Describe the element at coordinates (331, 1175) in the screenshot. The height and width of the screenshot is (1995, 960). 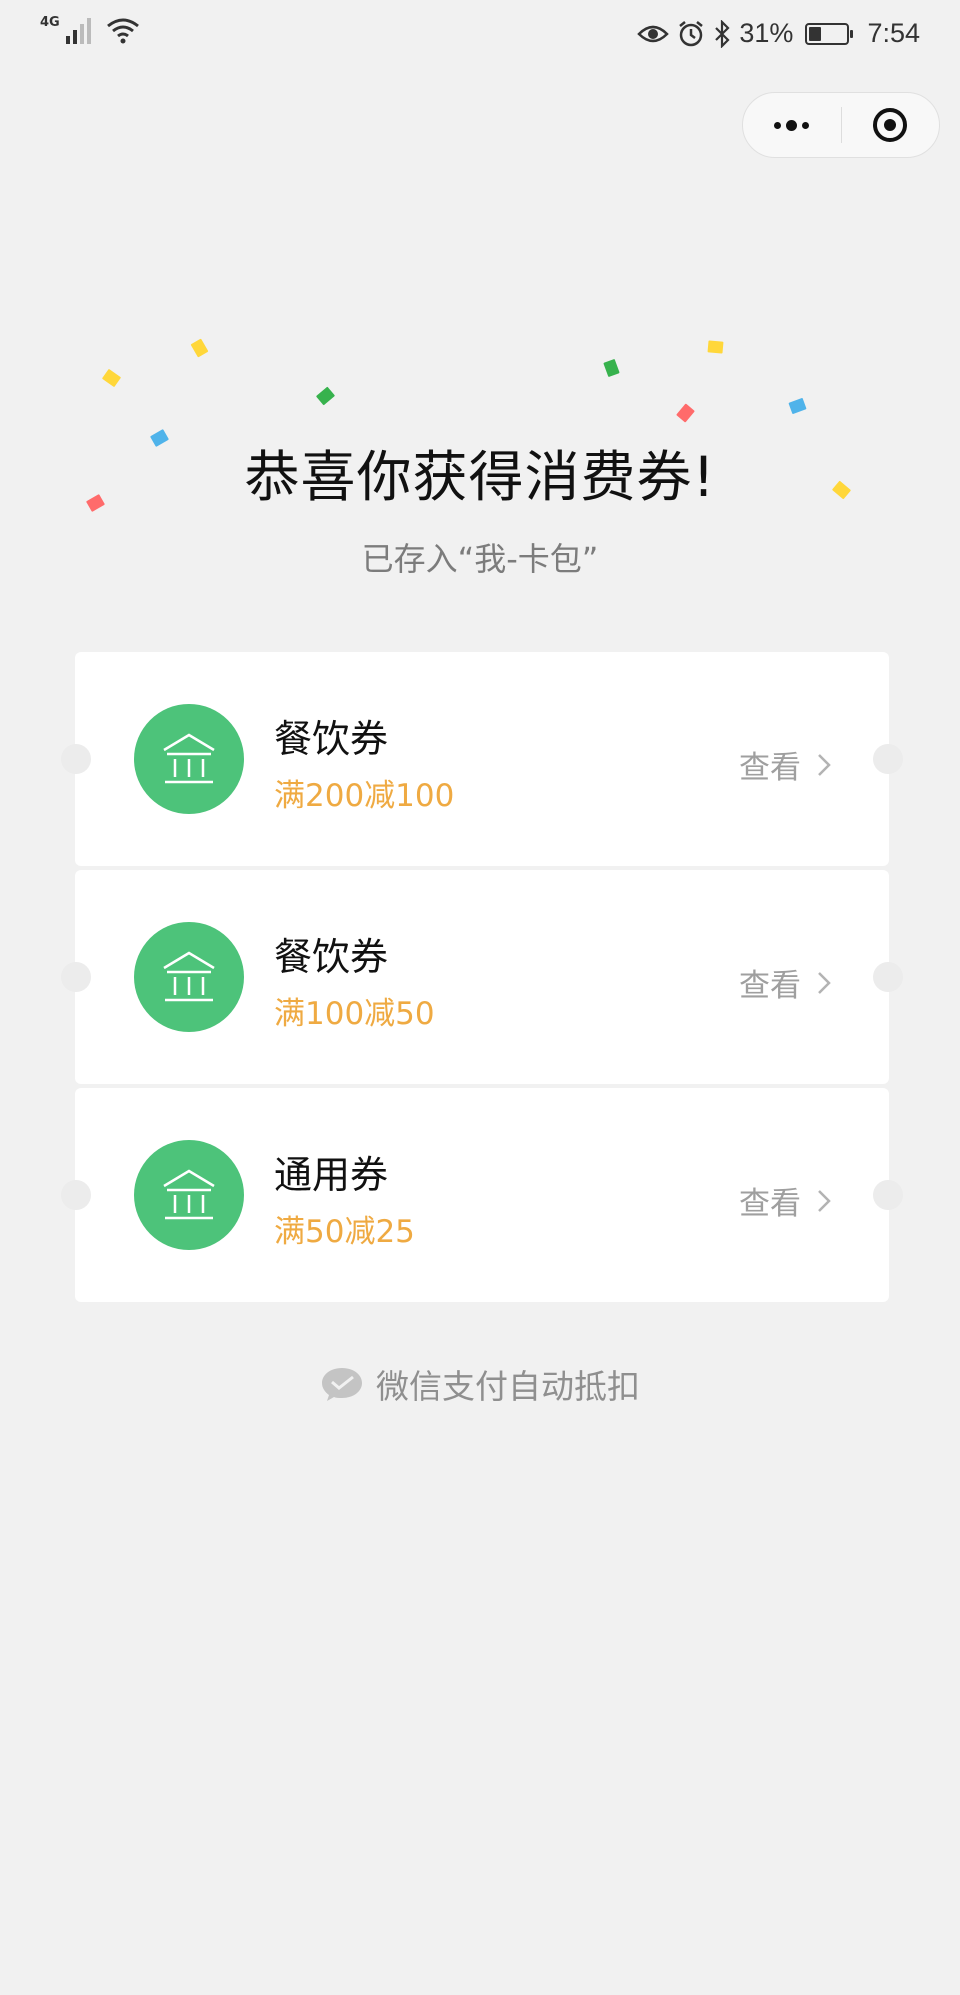
I see `coupon-title: 通用券` at that location.